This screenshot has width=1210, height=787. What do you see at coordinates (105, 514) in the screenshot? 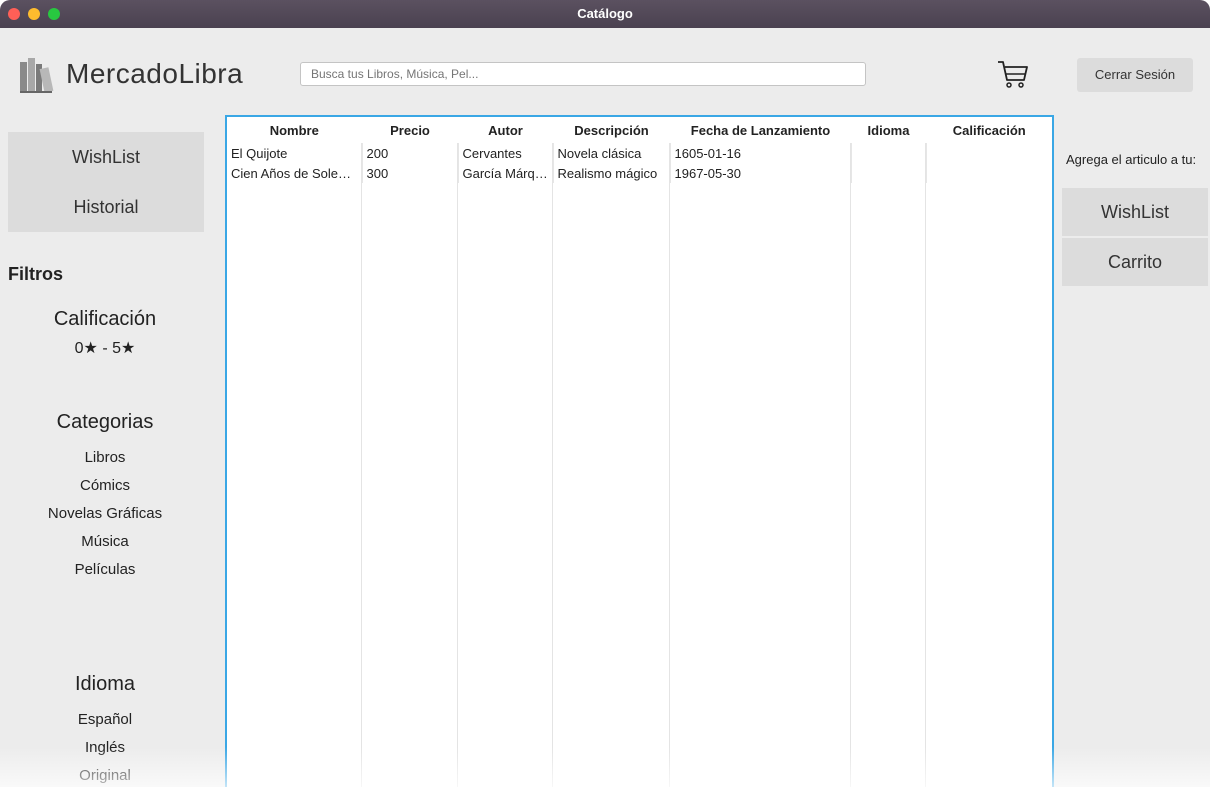
I see `category-item: Novelas Gráficas` at bounding box center [105, 514].